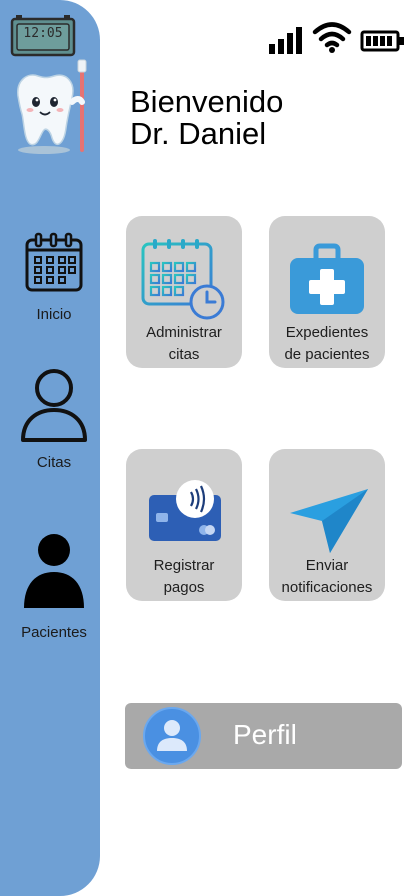  Describe the element at coordinates (285, 40) in the screenshot. I see `signal-bars-icon` at that location.